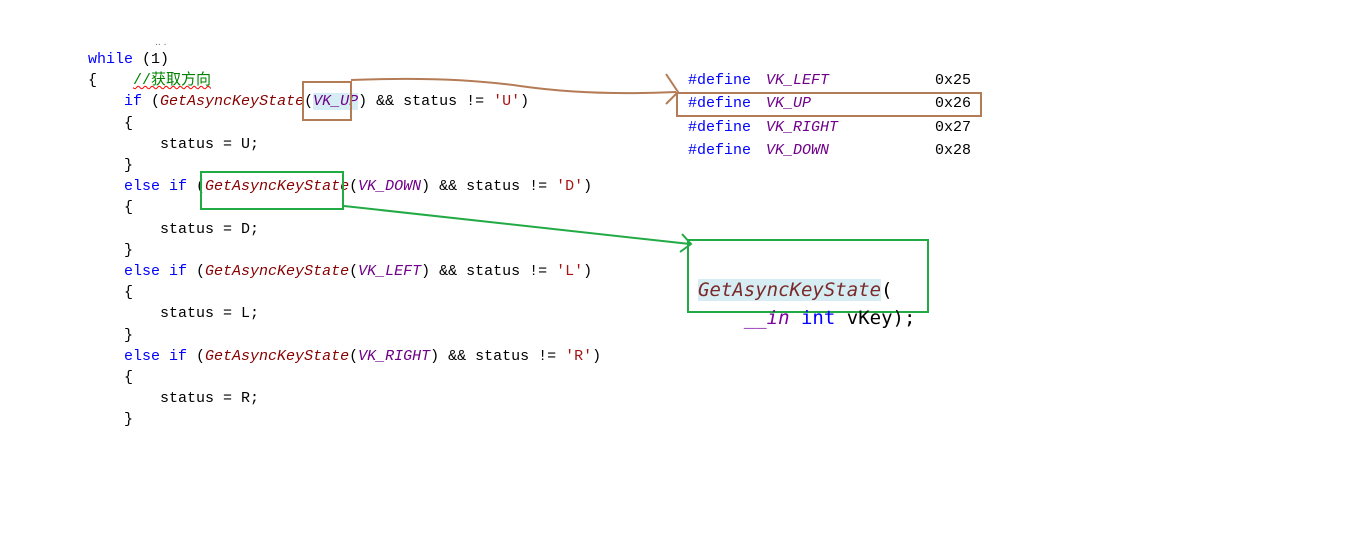 The width and height of the screenshot is (1356, 533). Describe the element at coordinates (518, 163) in the screenshot. I see `annotation-arrows` at that location.